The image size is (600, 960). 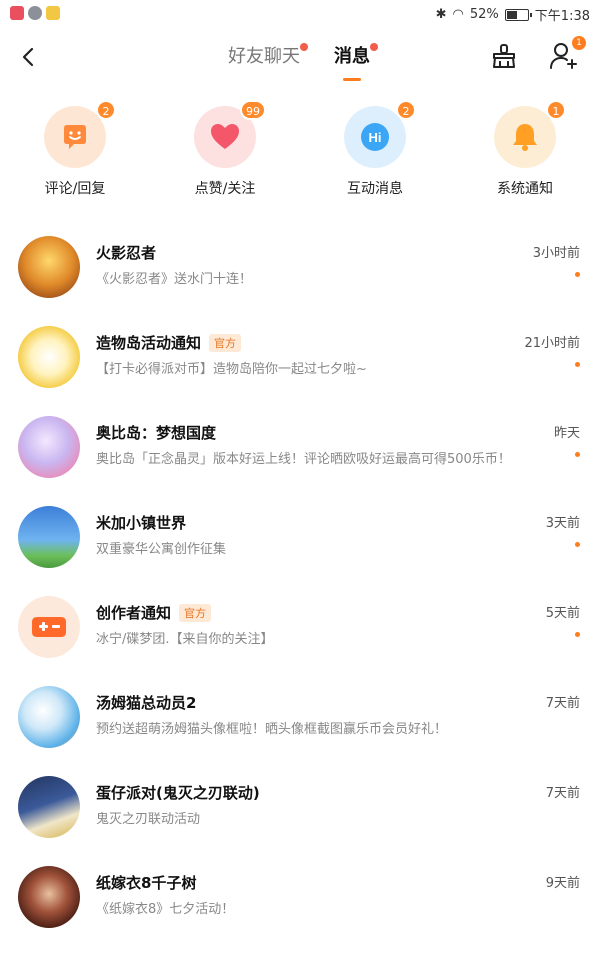 What do you see at coordinates (441, 14) in the screenshot?
I see `bluetooth-icon: ✱` at bounding box center [441, 14].